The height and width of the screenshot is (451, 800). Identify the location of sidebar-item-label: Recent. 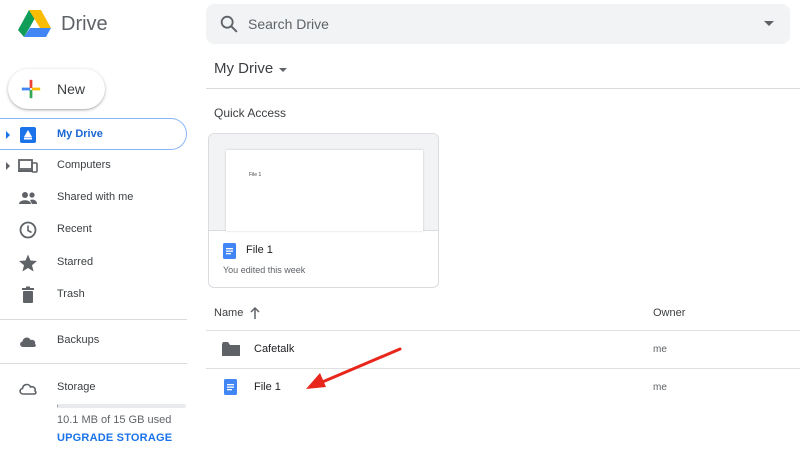
(74, 229).